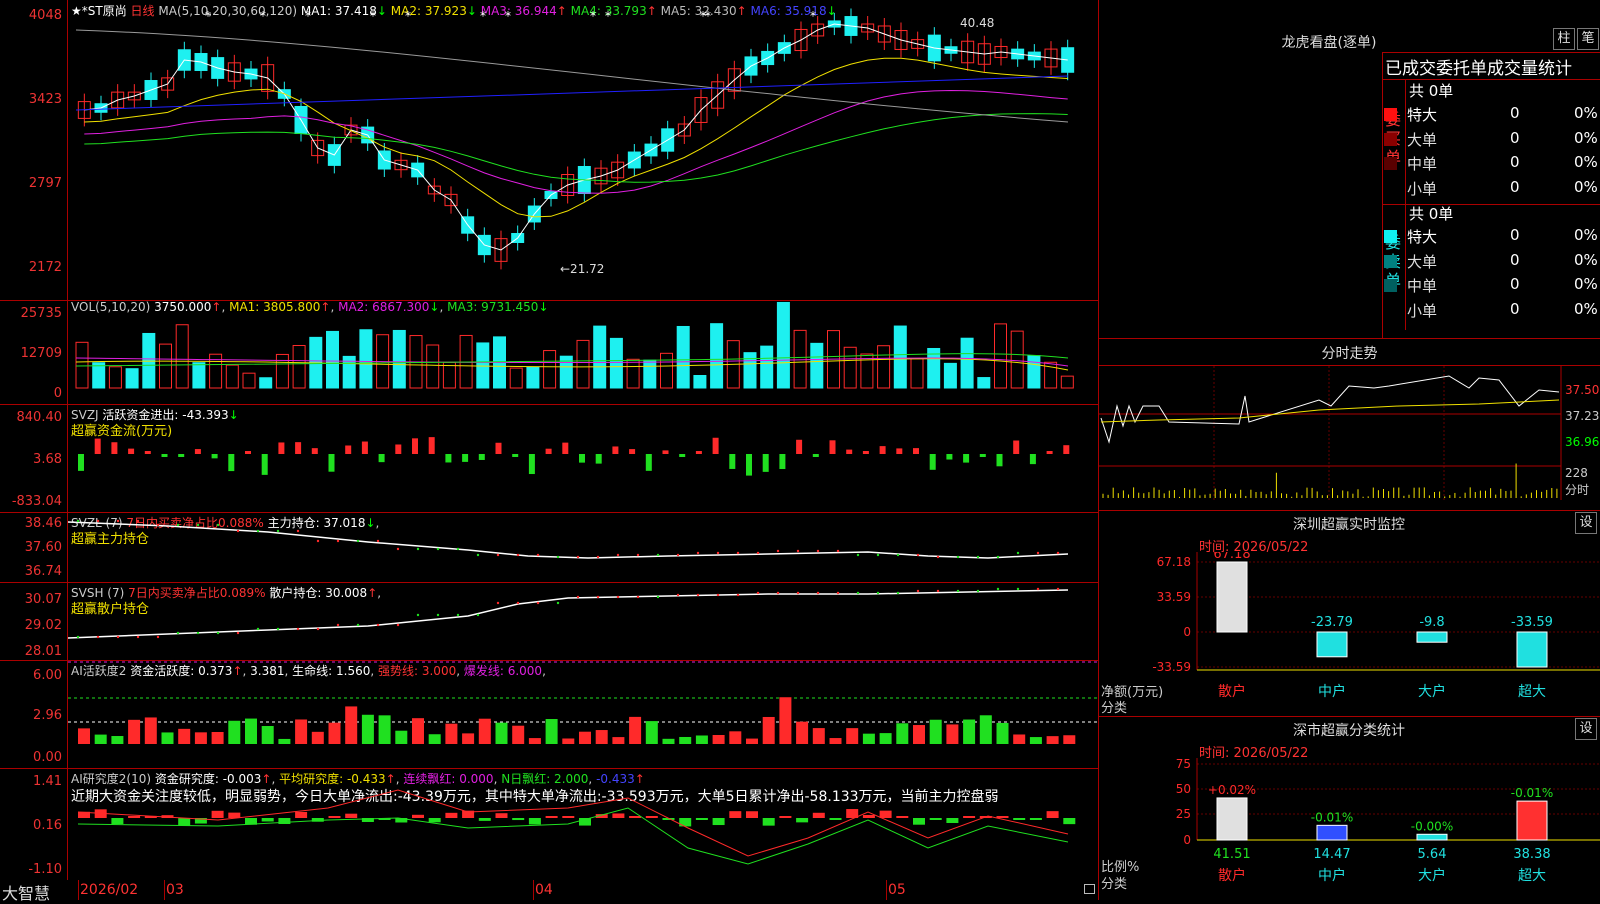  Describe the element at coordinates (1232, 819) in the screenshot. I see `monitor2-bar-散户` at that location.